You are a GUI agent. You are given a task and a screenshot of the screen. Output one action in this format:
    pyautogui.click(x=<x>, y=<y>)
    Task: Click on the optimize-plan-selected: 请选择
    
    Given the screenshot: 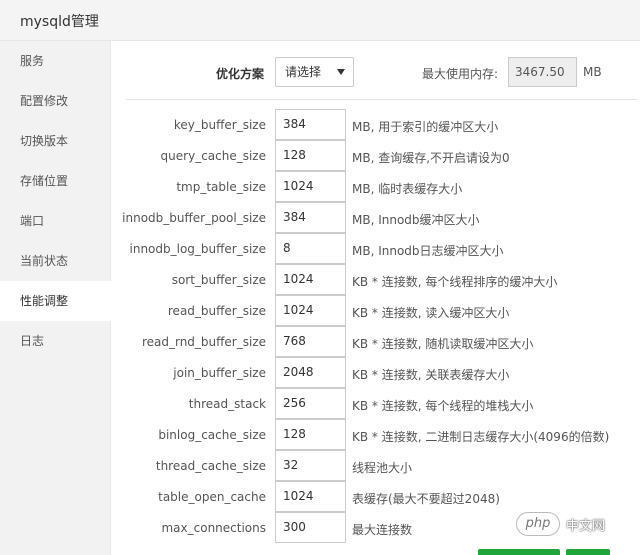 What is the action you would take?
    pyautogui.click(x=303, y=72)
    